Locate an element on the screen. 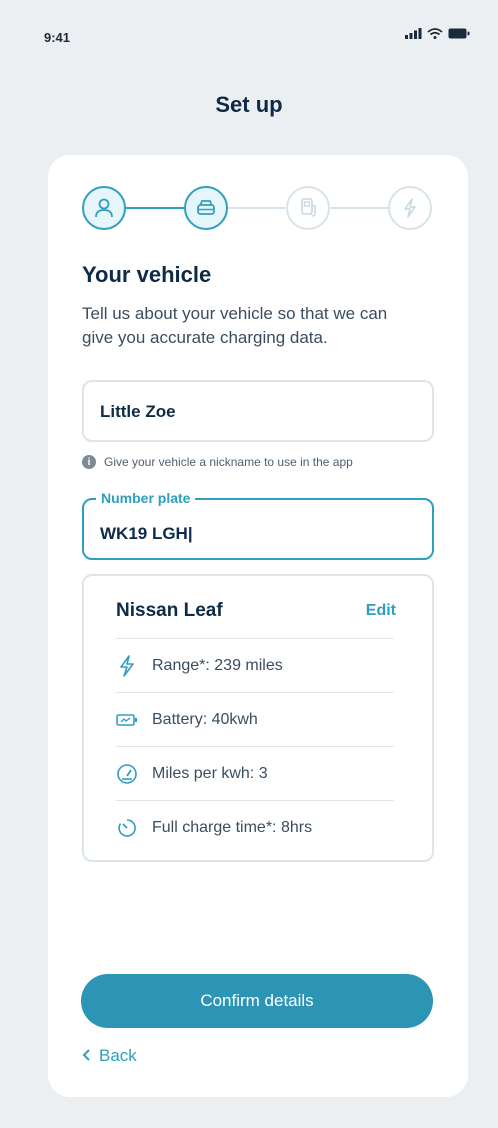 The width and height of the screenshot is (498, 1128). info-icon: i is located at coordinates (89, 462).